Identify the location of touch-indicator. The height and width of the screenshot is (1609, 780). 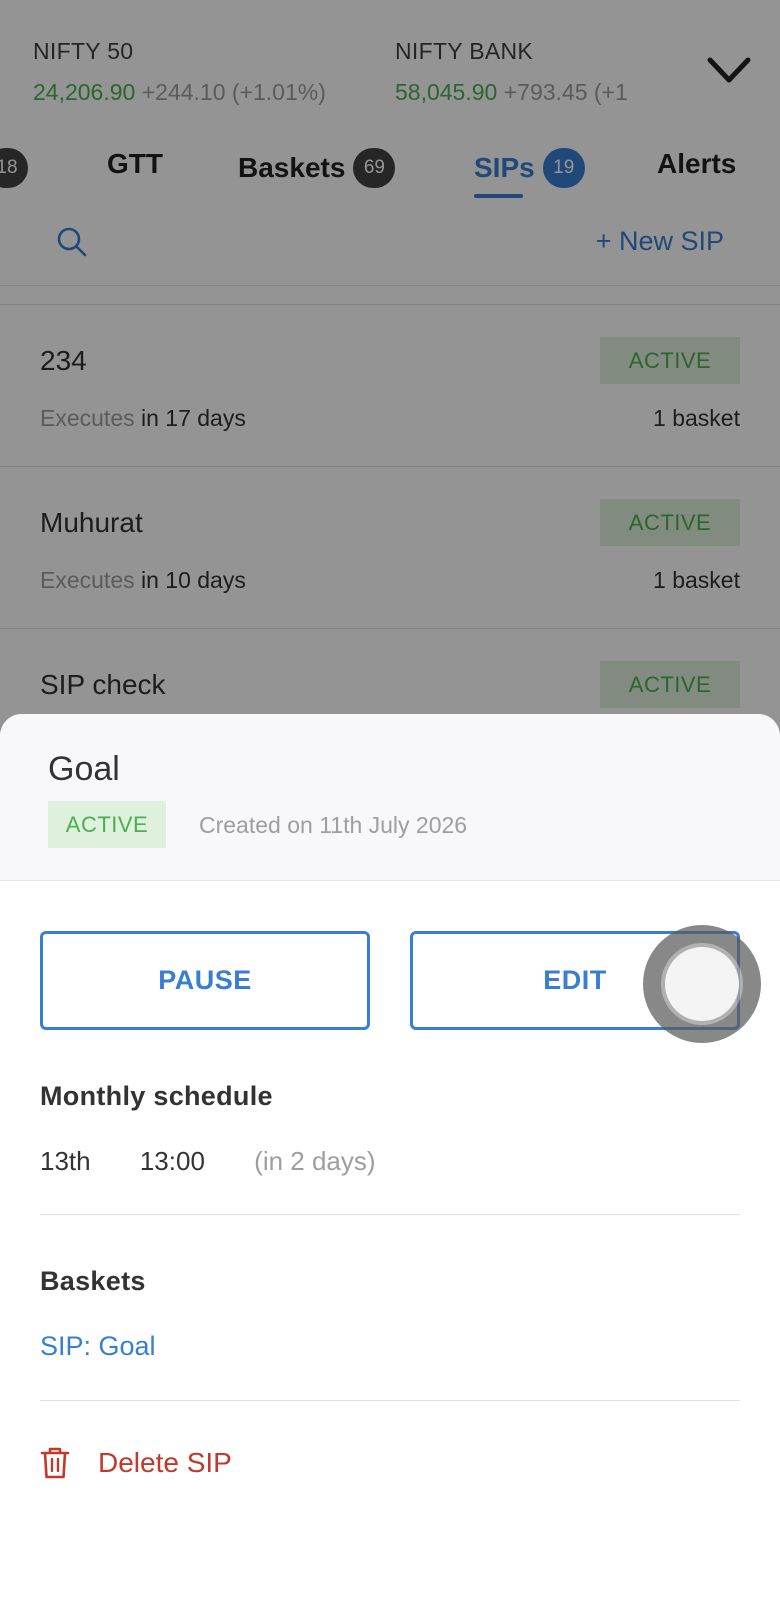
(702, 984).